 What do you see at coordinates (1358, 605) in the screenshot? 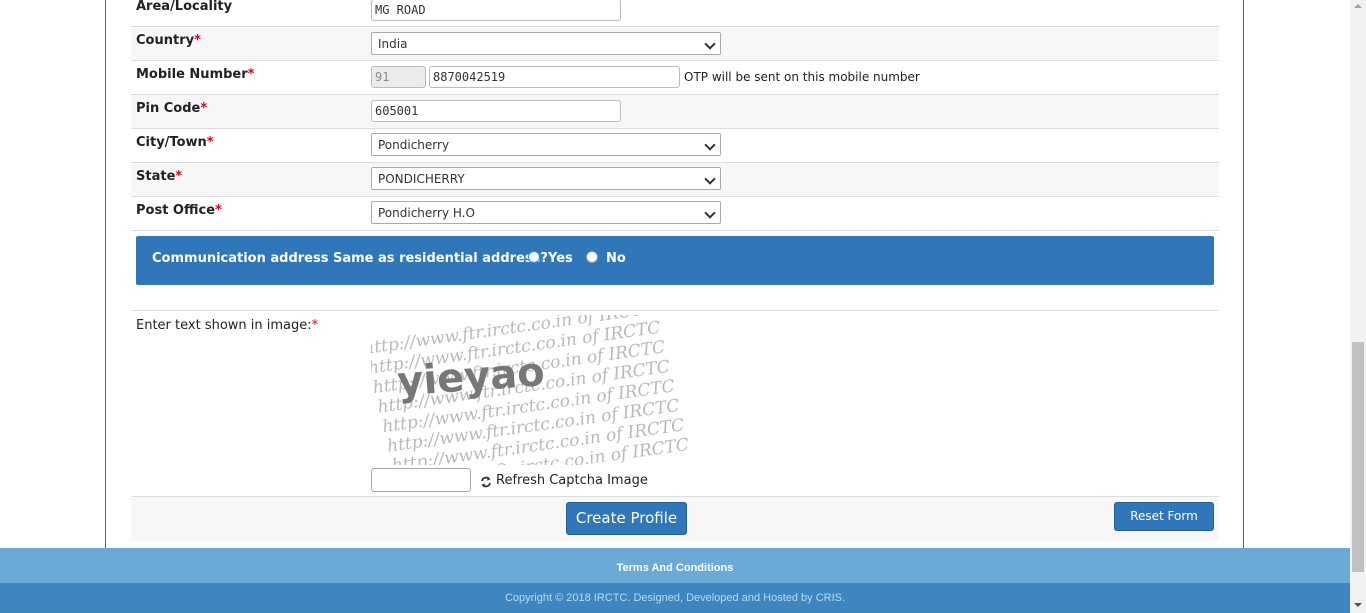
I see `scroll-down-icon` at bounding box center [1358, 605].